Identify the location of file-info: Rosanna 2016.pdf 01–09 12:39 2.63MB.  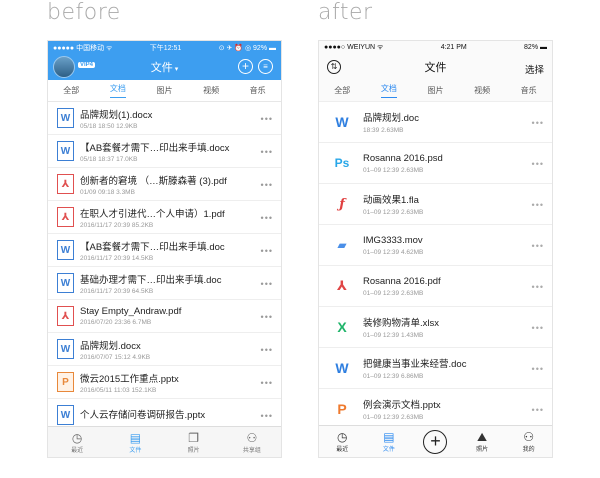
(402, 286).